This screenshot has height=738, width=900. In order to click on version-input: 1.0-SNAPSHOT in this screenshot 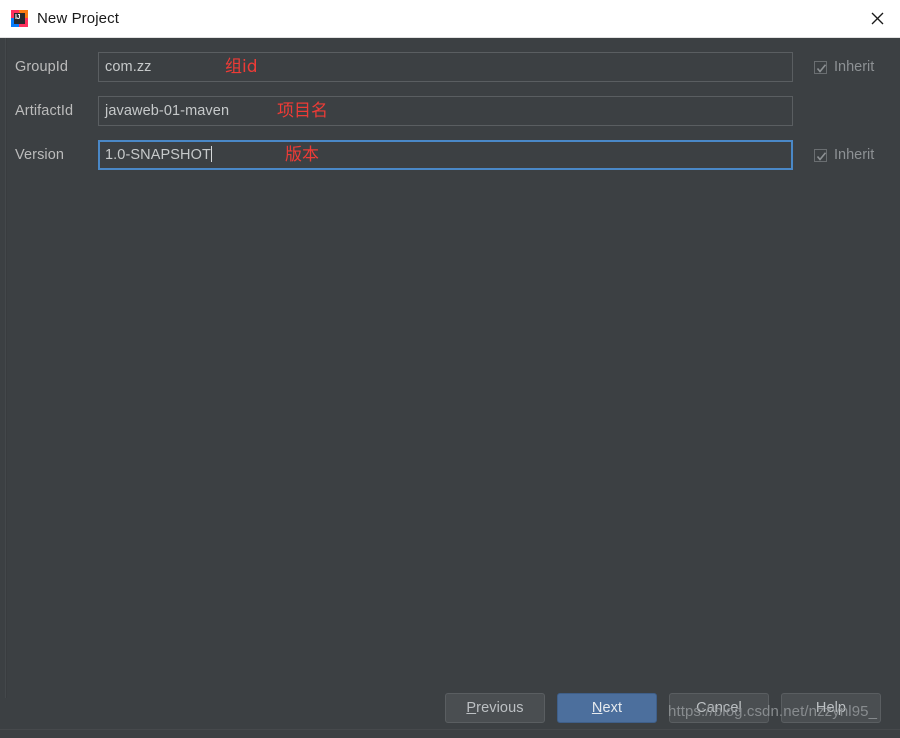, I will do `click(445, 155)`.